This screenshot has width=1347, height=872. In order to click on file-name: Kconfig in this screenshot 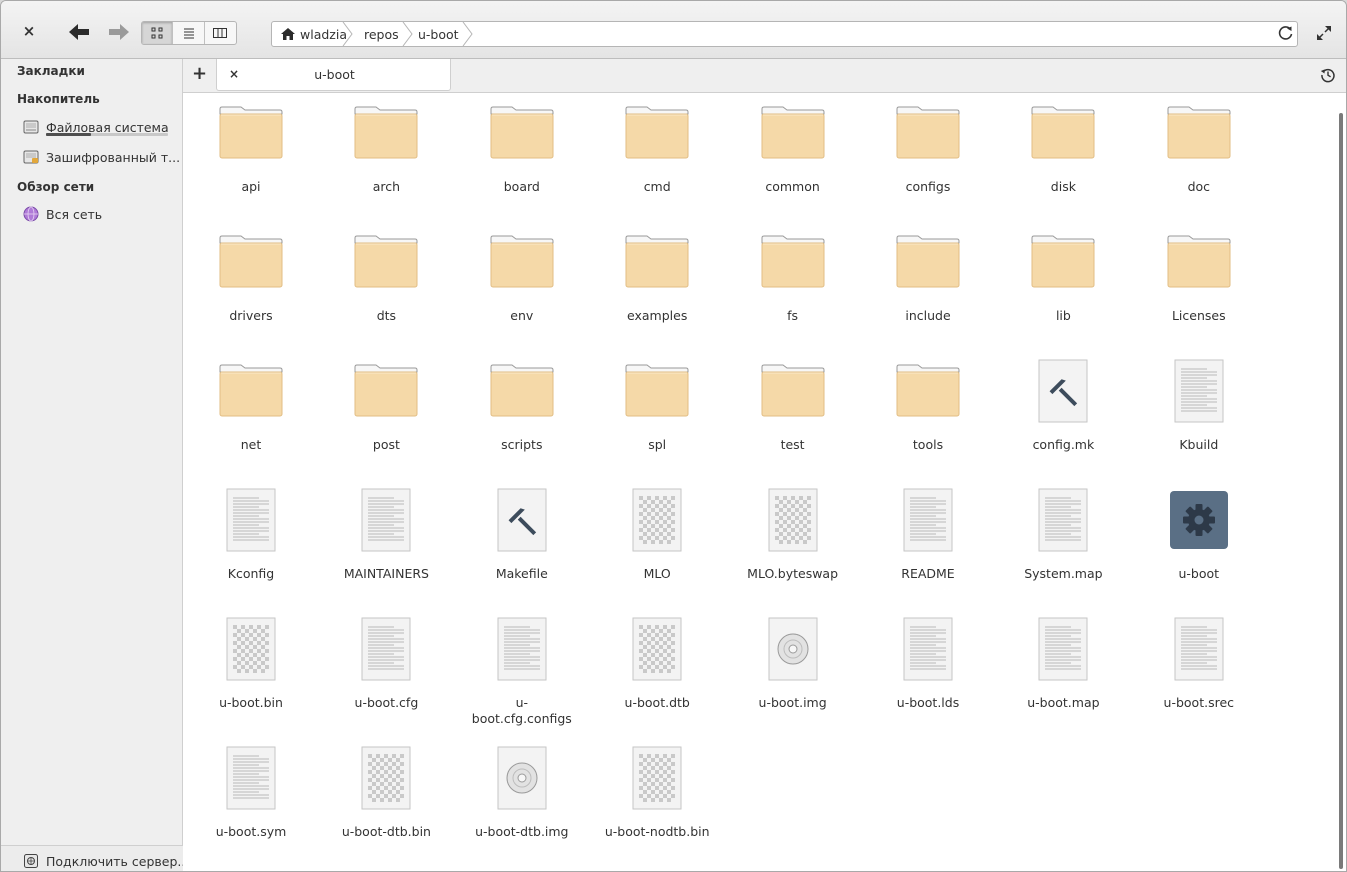, I will do `click(251, 573)`.